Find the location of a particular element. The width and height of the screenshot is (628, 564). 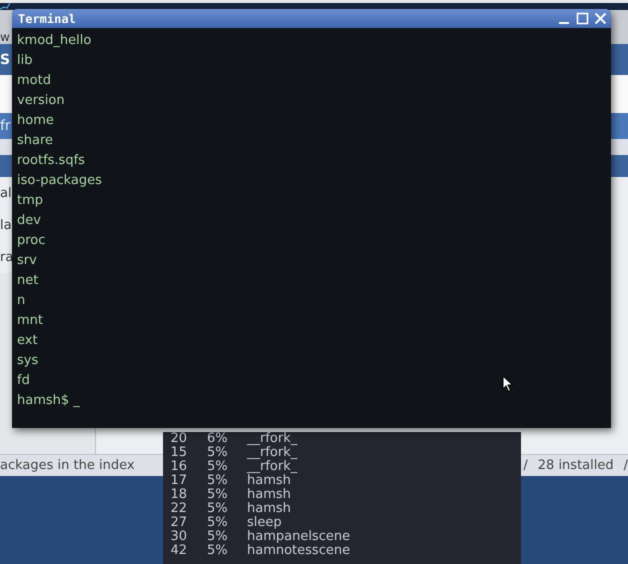

pid-text: 42 is located at coordinates (178, 551).